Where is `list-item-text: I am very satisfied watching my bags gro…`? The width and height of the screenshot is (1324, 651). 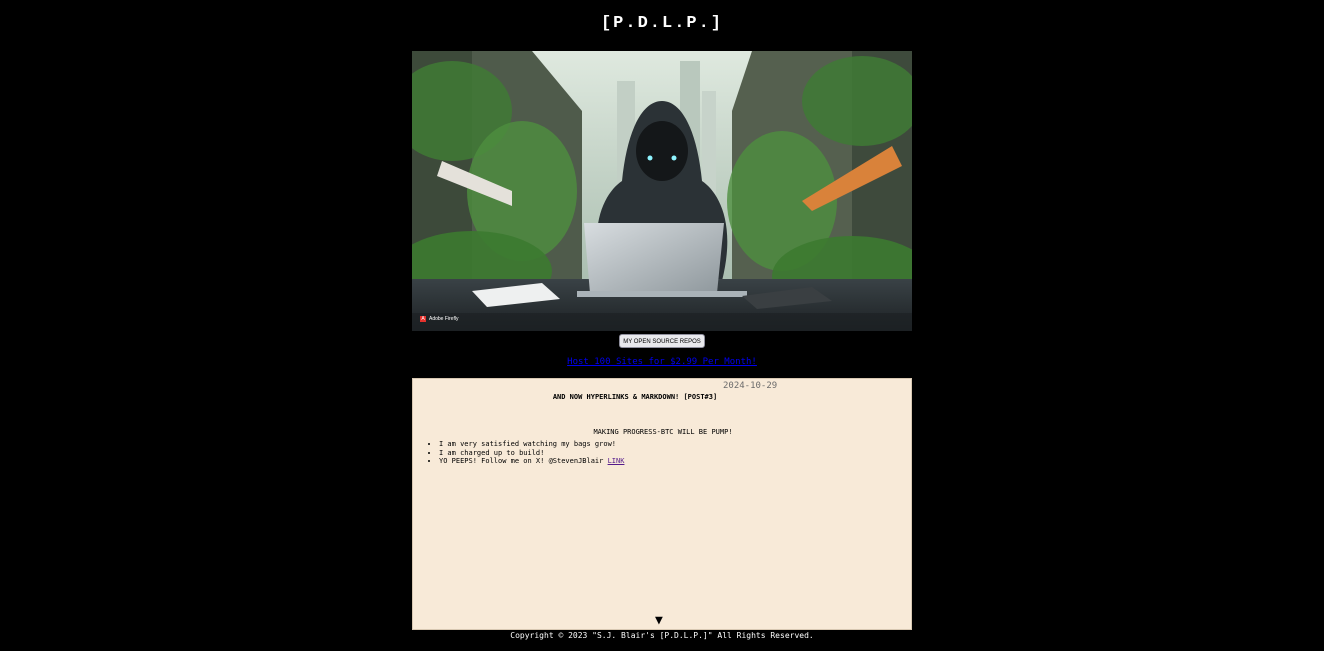
list-item-text: I am very satisfied watching my bags gro… is located at coordinates (528, 444).